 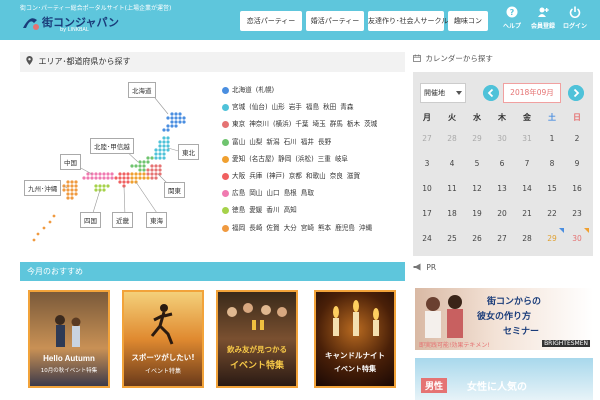 What do you see at coordinates (238, 124) in the screenshot?
I see `prefecture-link: 東京` at bounding box center [238, 124].